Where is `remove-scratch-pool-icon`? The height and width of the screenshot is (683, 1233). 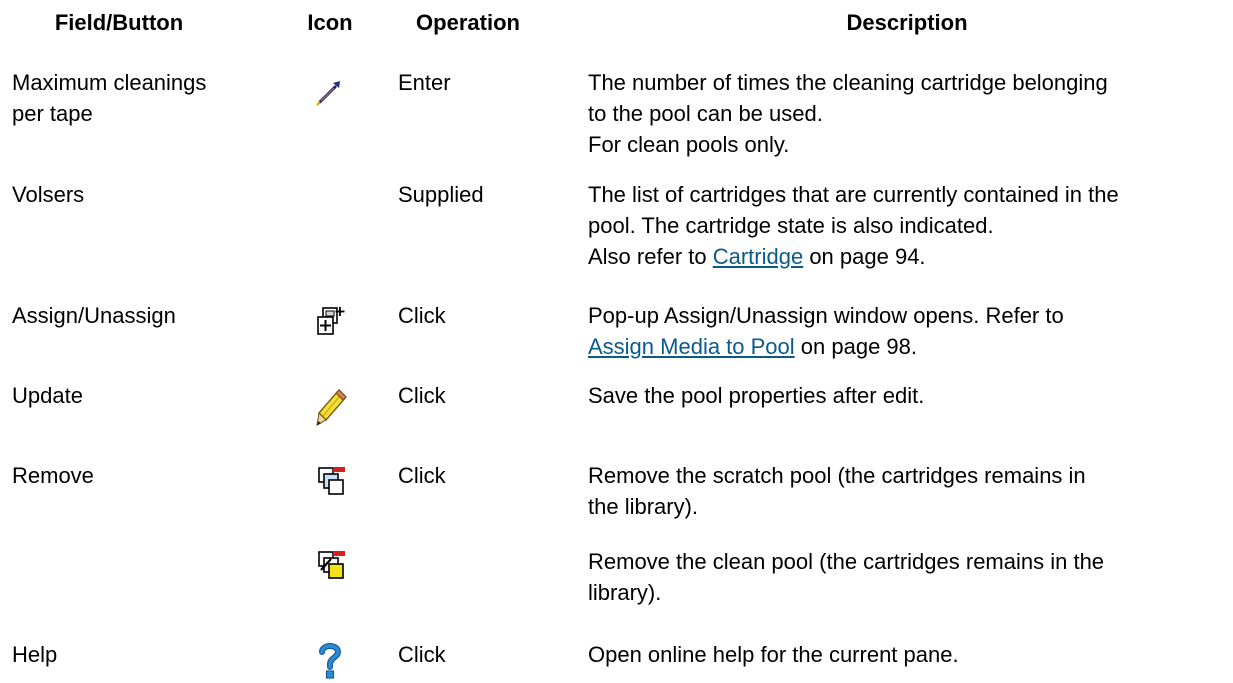
remove-scratch-pool-icon is located at coordinates (332, 481).